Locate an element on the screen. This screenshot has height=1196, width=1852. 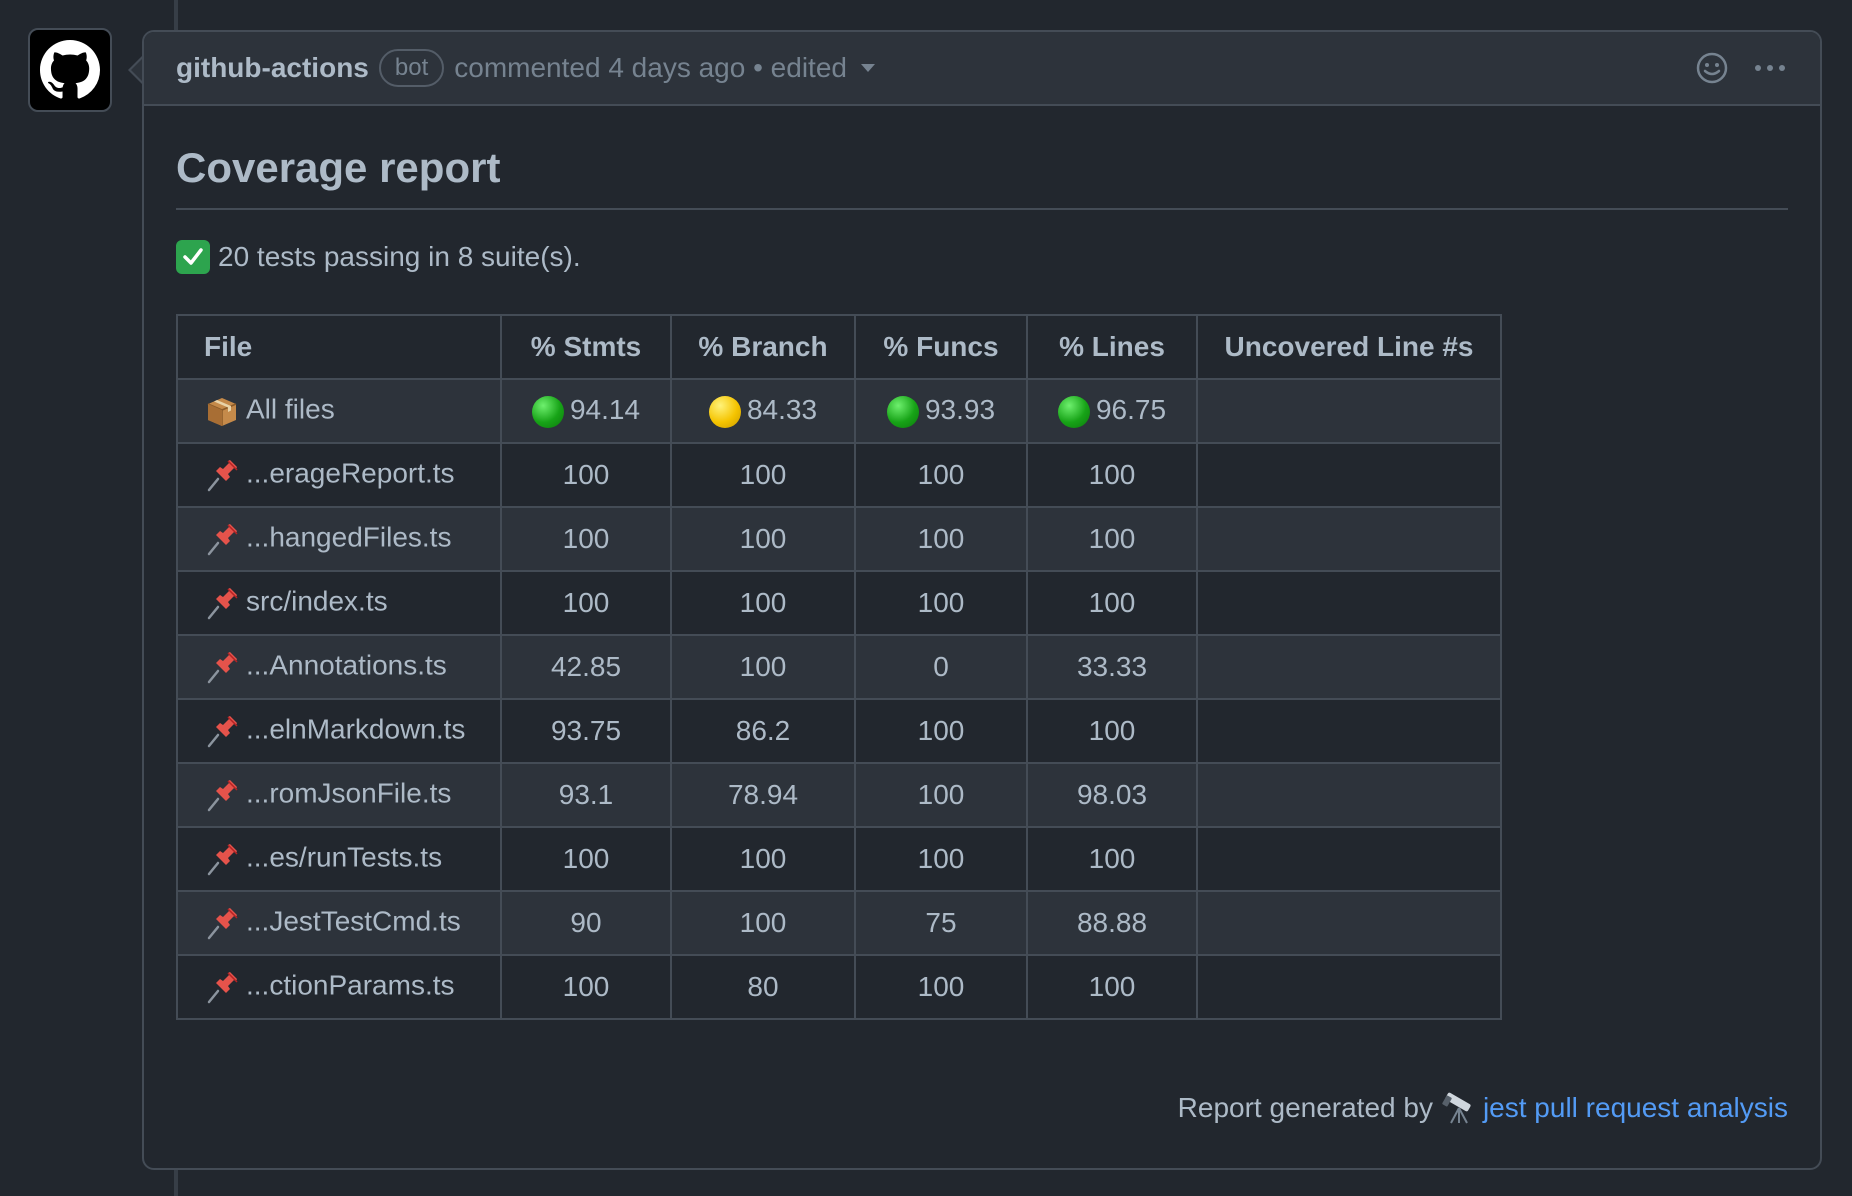
table-row: ...JestTestCmd.ts 90 100 75 88.88 is located at coordinates (839, 923).